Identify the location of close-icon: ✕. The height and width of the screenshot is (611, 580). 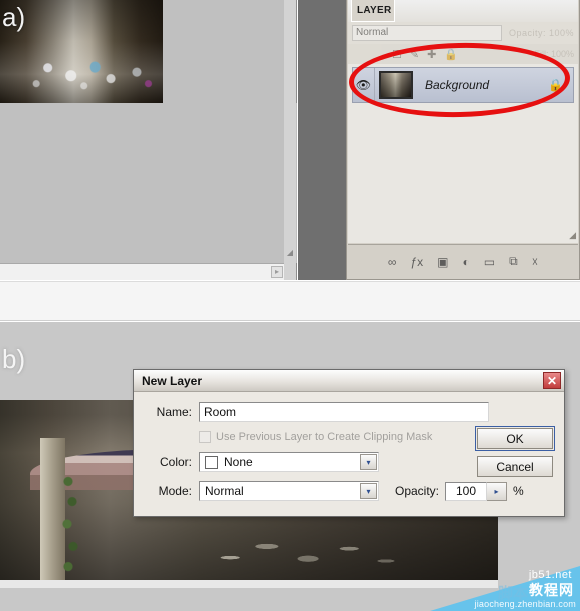
(552, 380).